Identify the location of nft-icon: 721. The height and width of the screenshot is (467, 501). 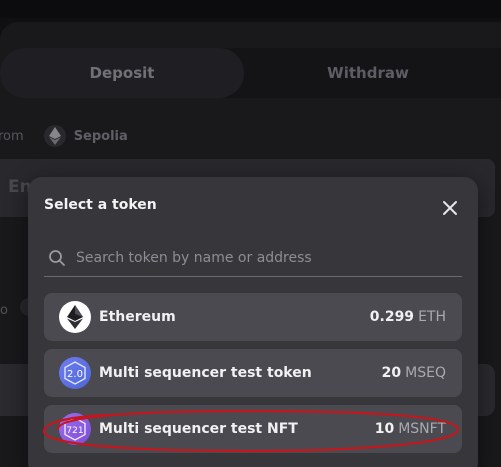
(75, 429).